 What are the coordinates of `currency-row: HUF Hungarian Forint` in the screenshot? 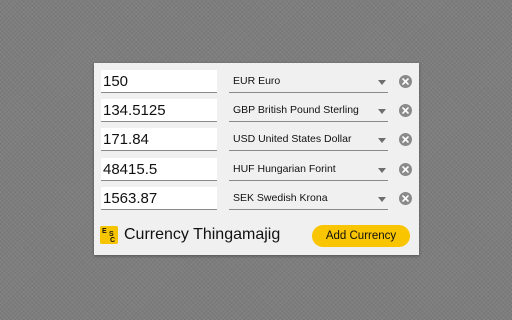 It's located at (257, 171).